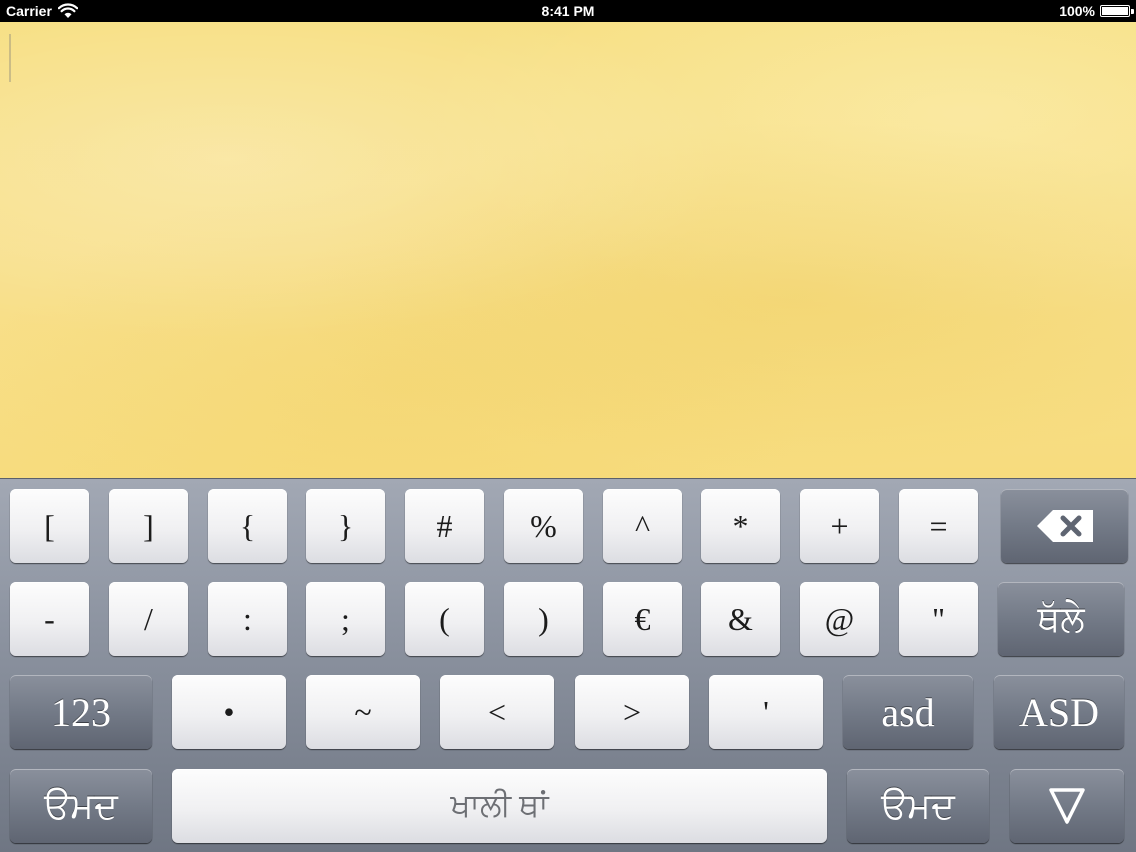  I want to click on key-tilde: ~, so click(363, 712).